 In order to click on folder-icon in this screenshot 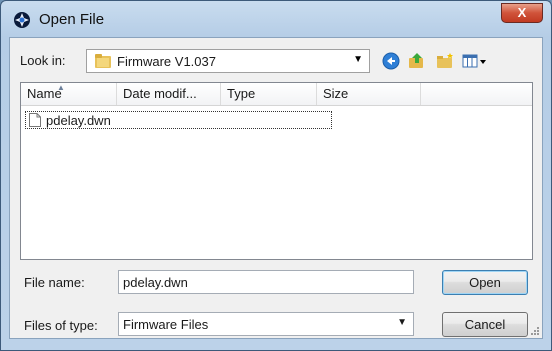, I will do `click(103, 61)`.